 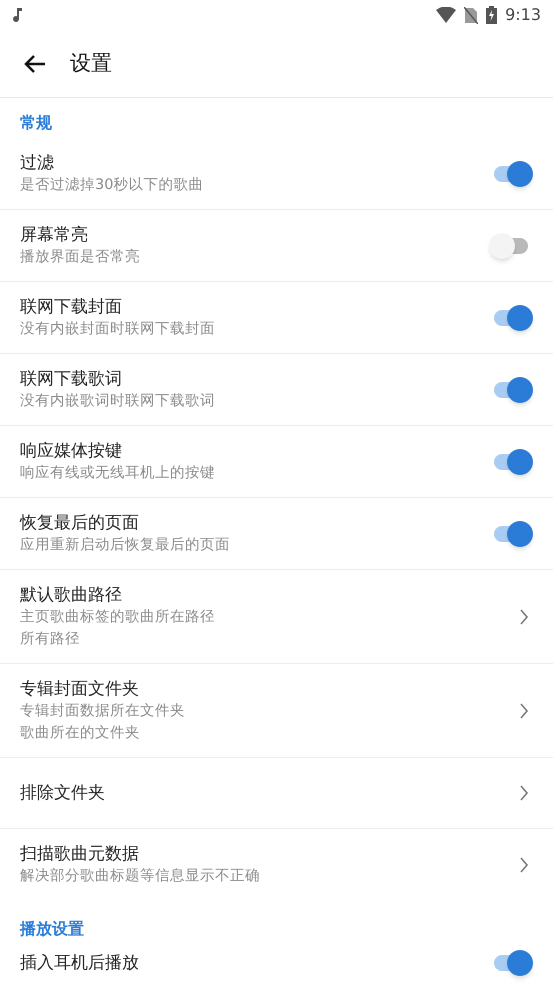 What do you see at coordinates (71, 307) in the screenshot?
I see `setting-title: 联网下载封面` at bounding box center [71, 307].